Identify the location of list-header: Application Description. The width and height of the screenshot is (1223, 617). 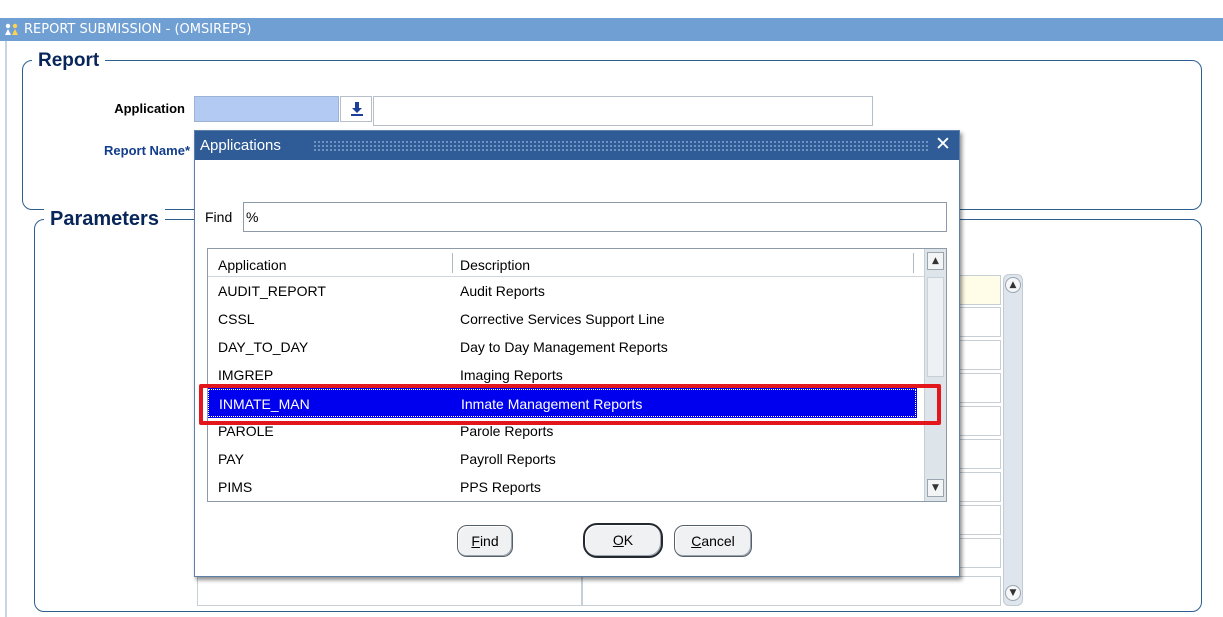
(568, 263).